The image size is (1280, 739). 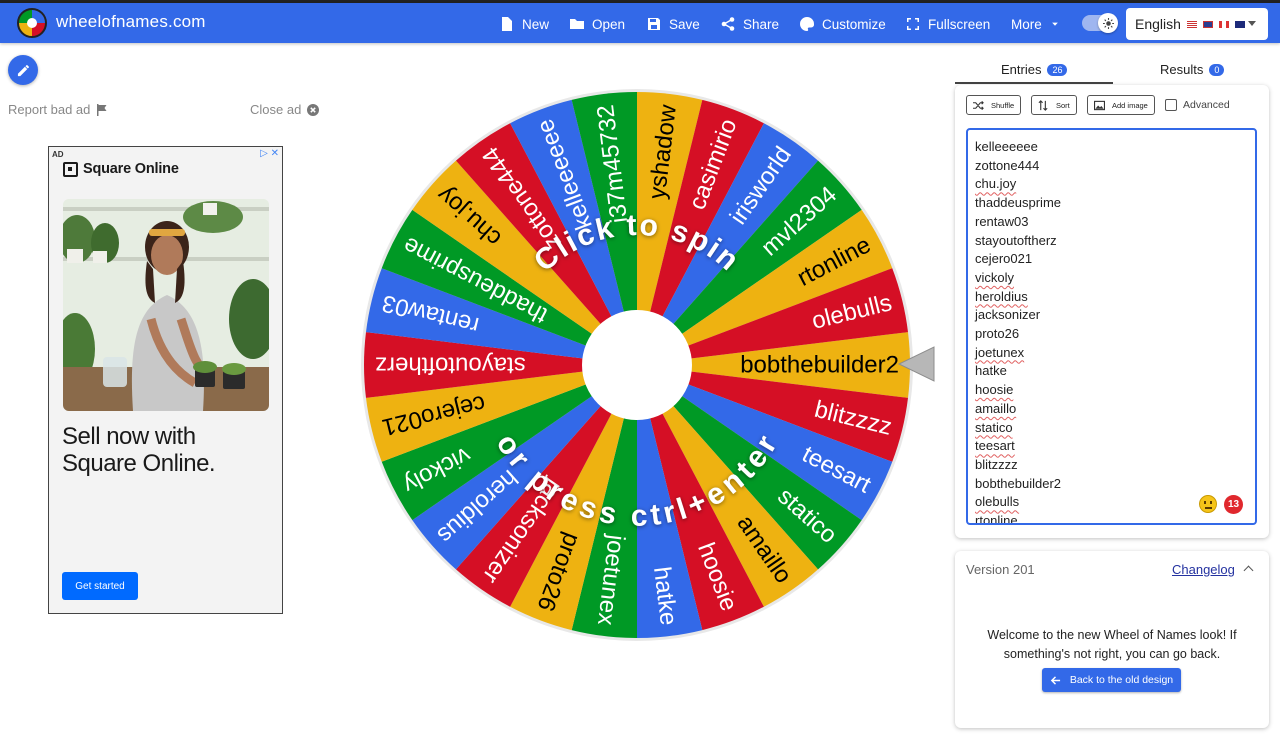 I want to click on tab-results-label: Results, so click(x=1182, y=69).